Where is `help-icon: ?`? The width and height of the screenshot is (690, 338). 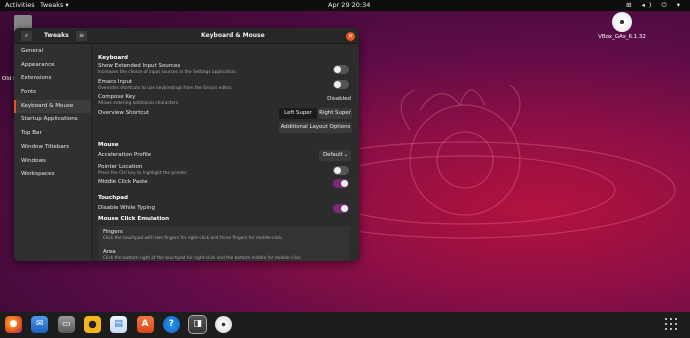
help-icon: ? is located at coordinates (171, 324).